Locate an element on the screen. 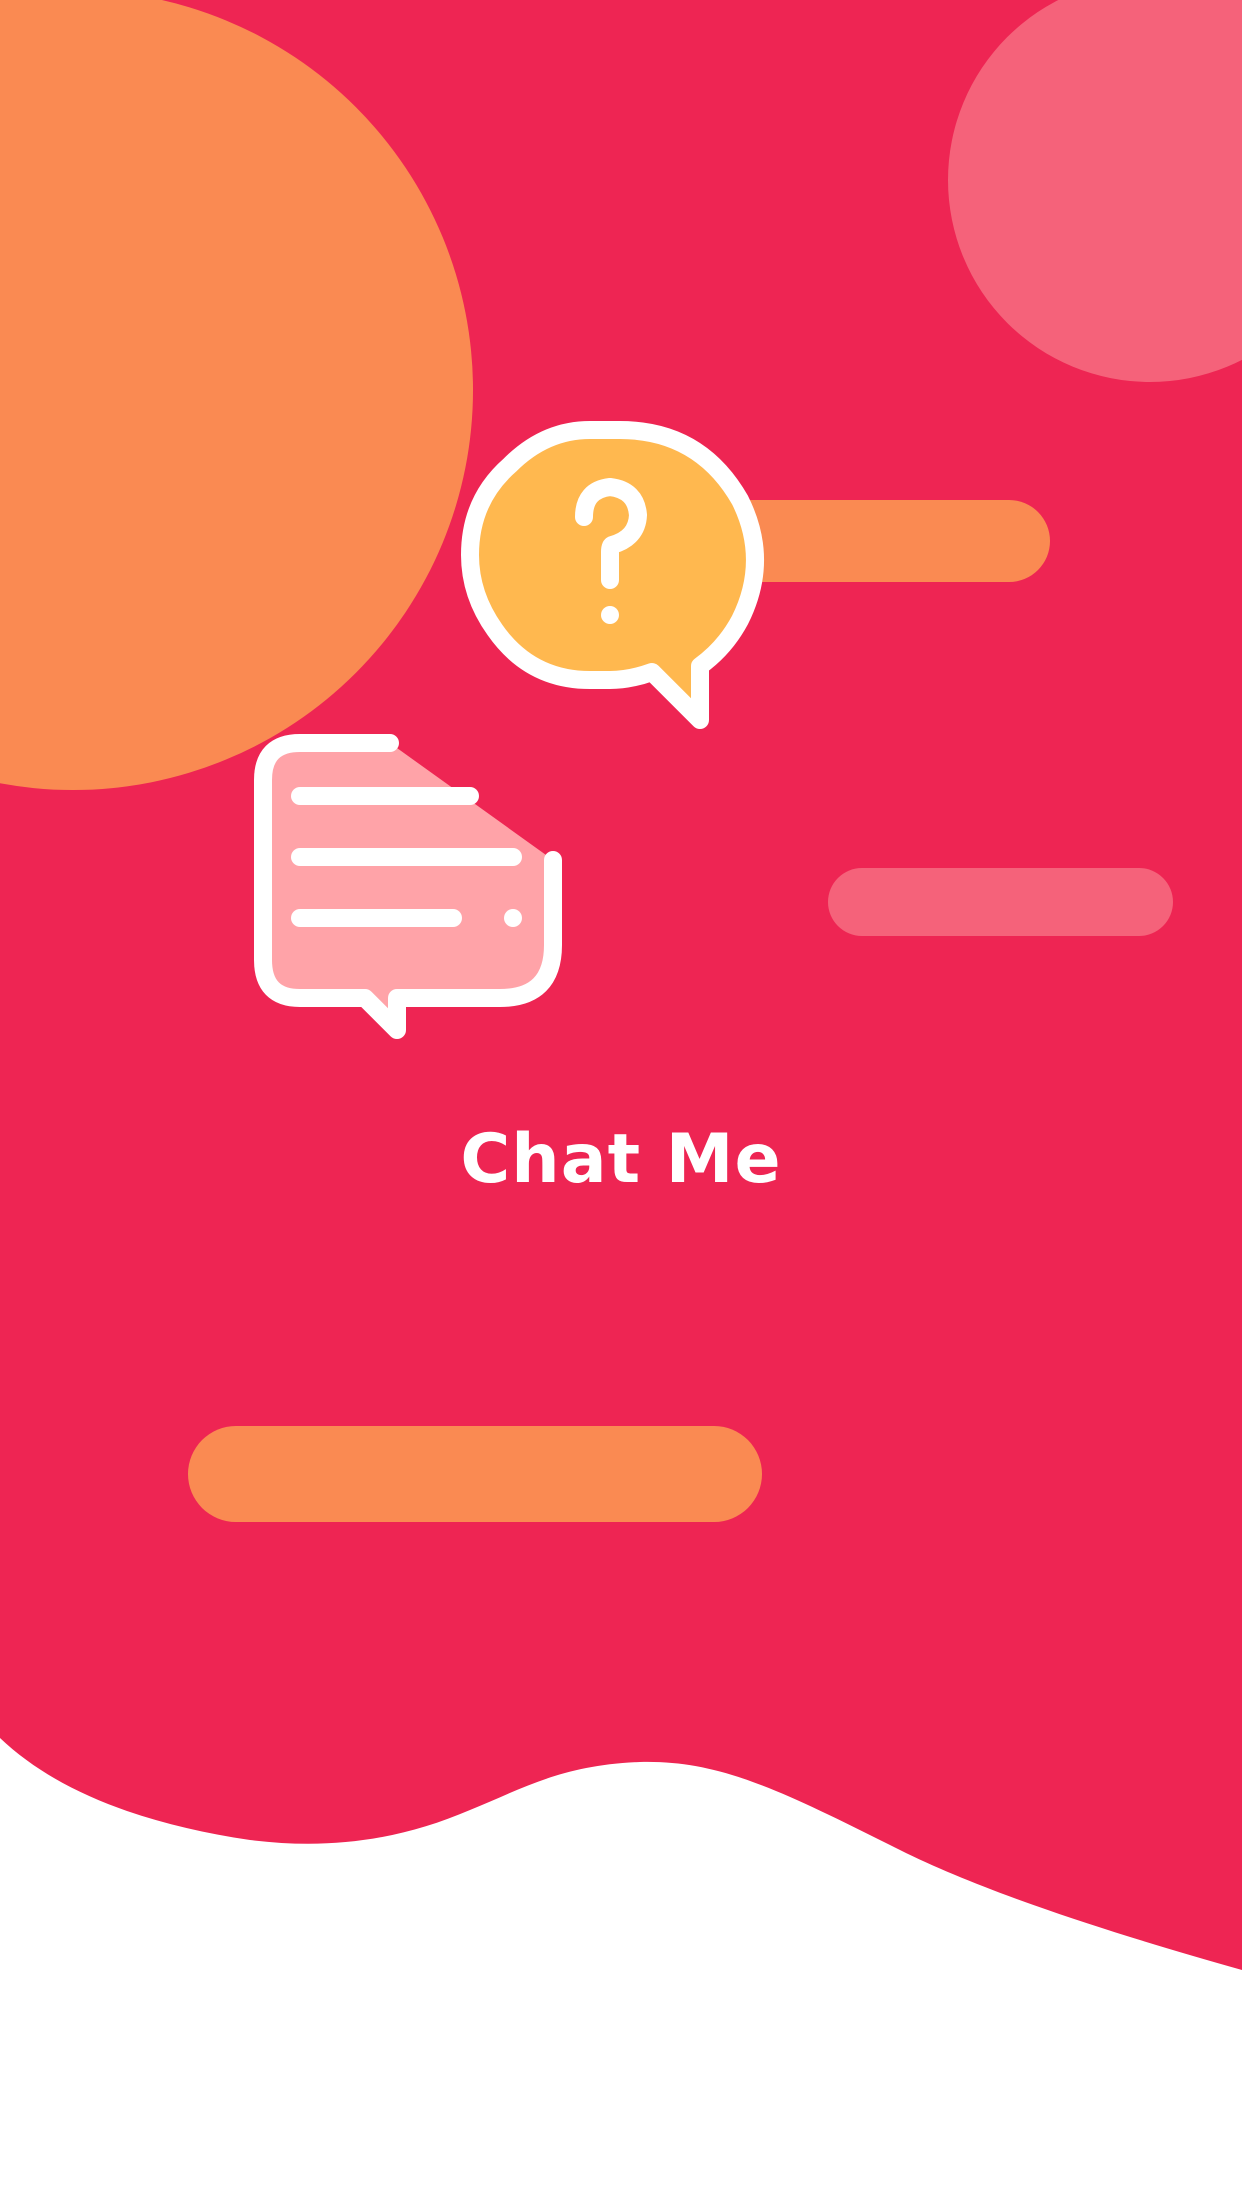  app-title: Chat Me is located at coordinates (621, 1159).